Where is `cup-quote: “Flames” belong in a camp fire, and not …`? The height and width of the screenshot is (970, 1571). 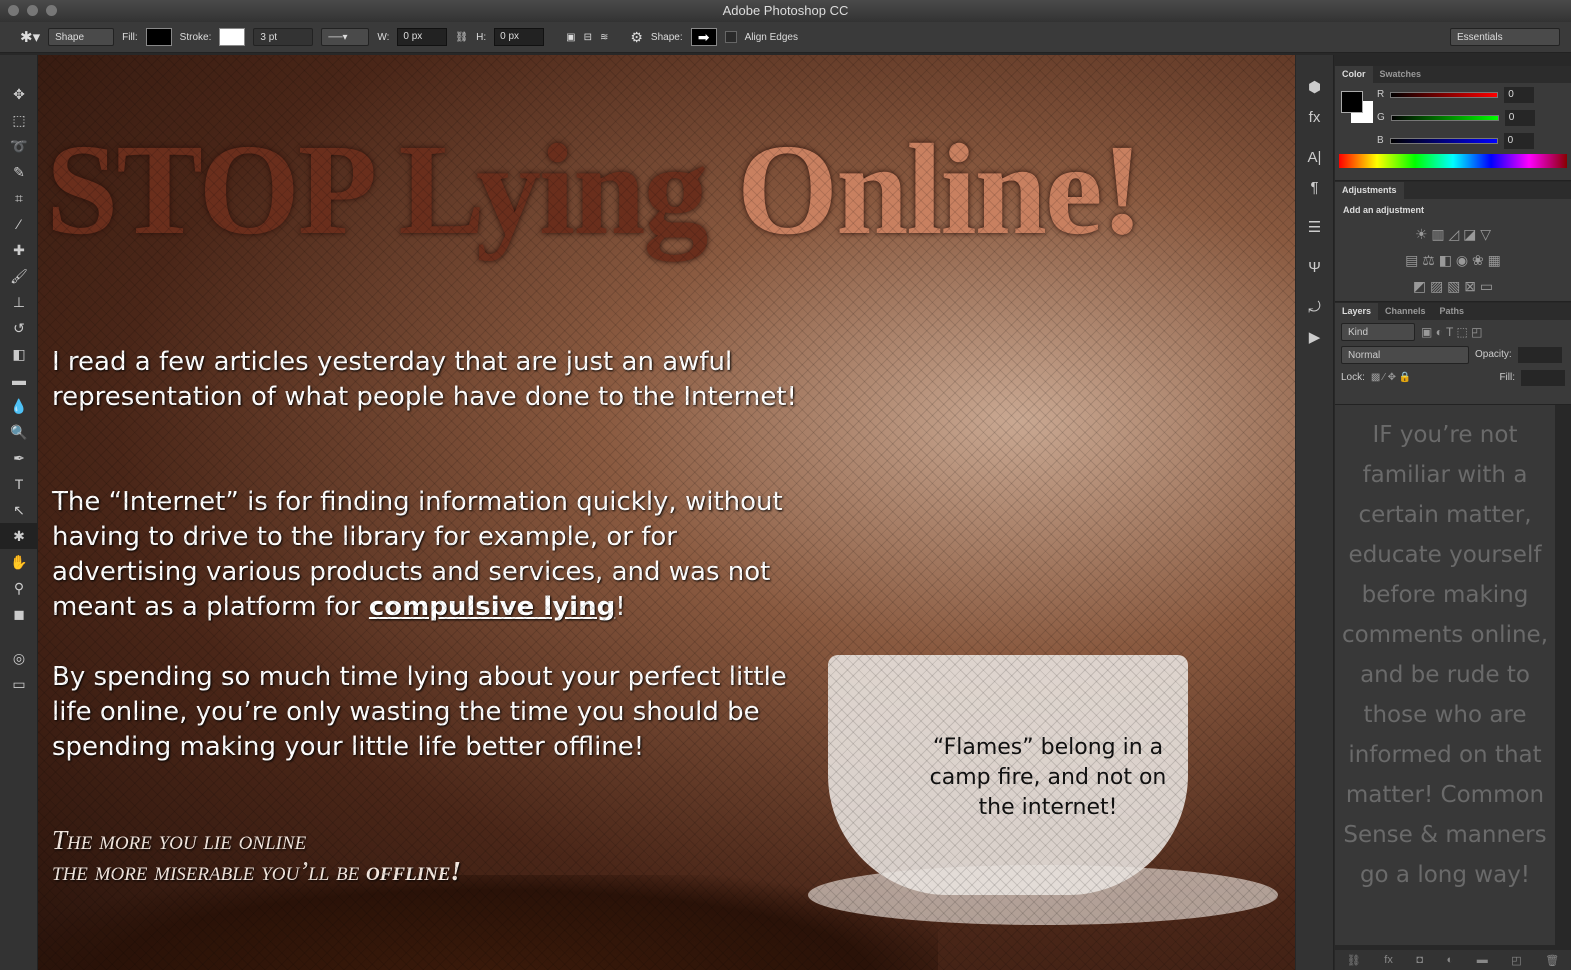
cup-quote: “Flames” belong in a camp fire, and not … is located at coordinates (1048, 777).